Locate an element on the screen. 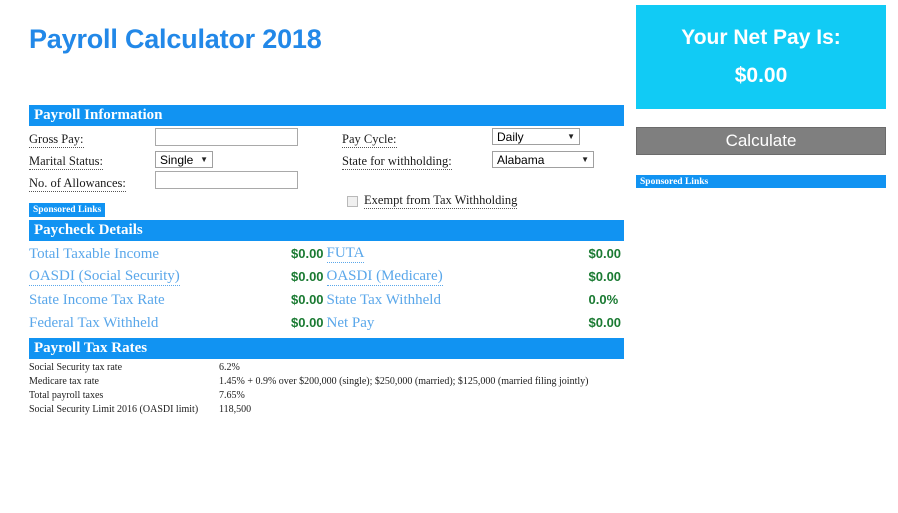  table-row: Total Taxable Income $0.00 FUTA $0.00 is located at coordinates (326, 253).